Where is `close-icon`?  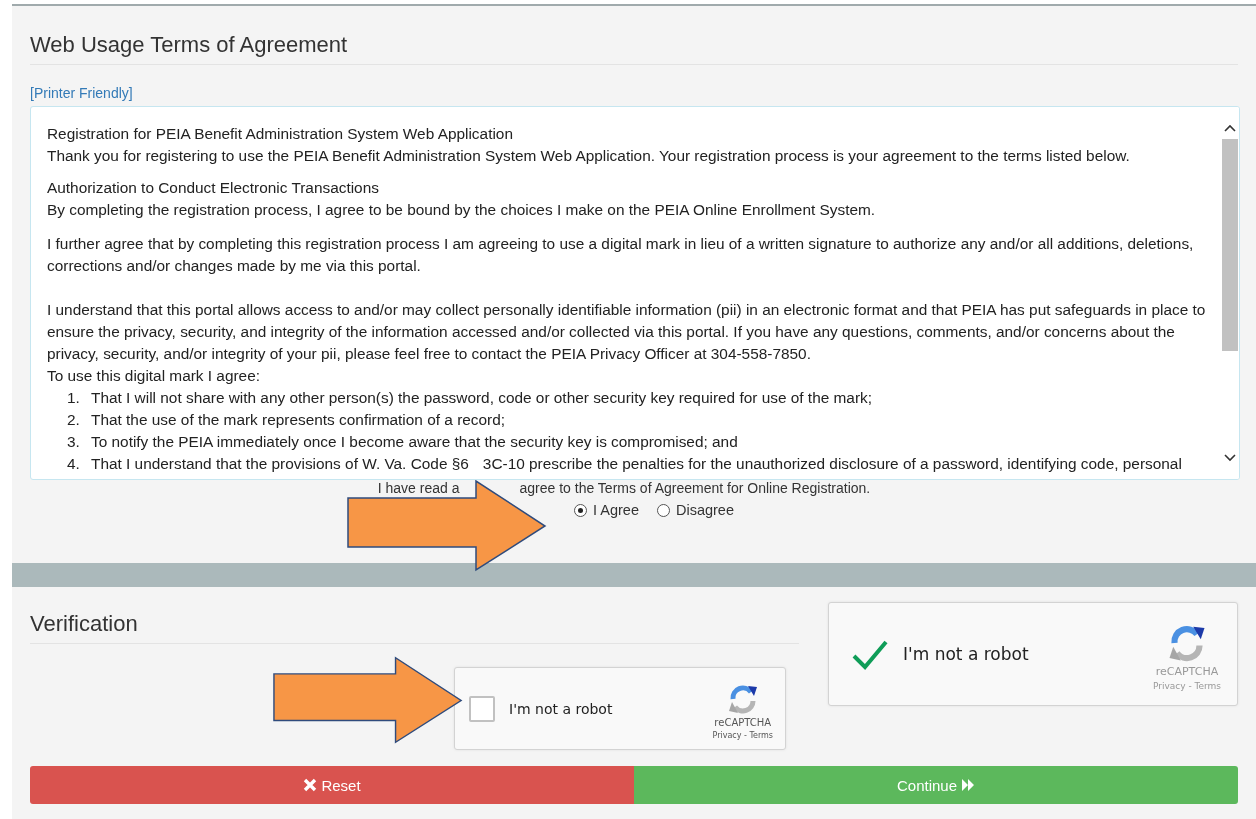
close-icon is located at coordinates (310, 785).